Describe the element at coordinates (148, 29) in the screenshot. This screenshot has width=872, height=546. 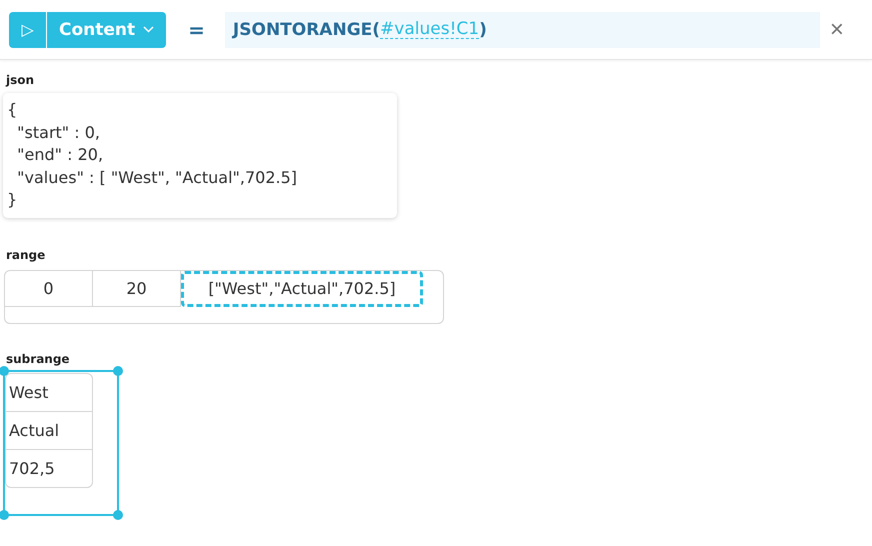
I see `chevron-icon` at that location.